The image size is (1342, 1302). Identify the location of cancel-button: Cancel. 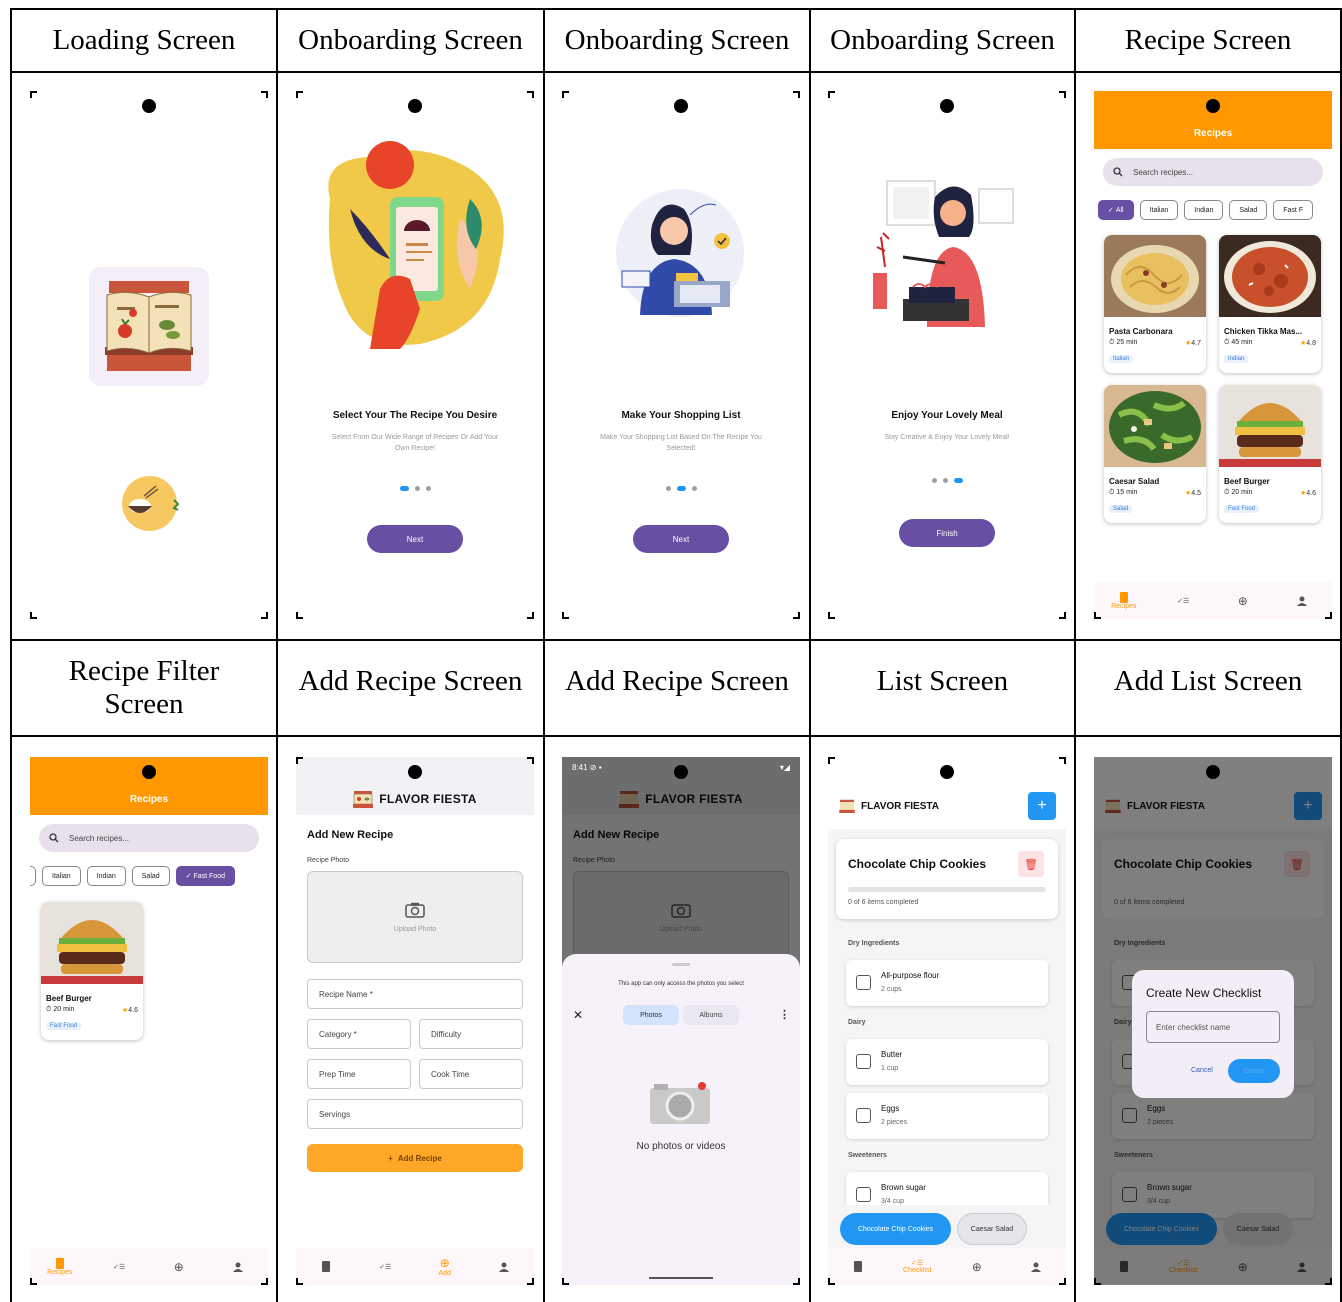
(1202, 1070).